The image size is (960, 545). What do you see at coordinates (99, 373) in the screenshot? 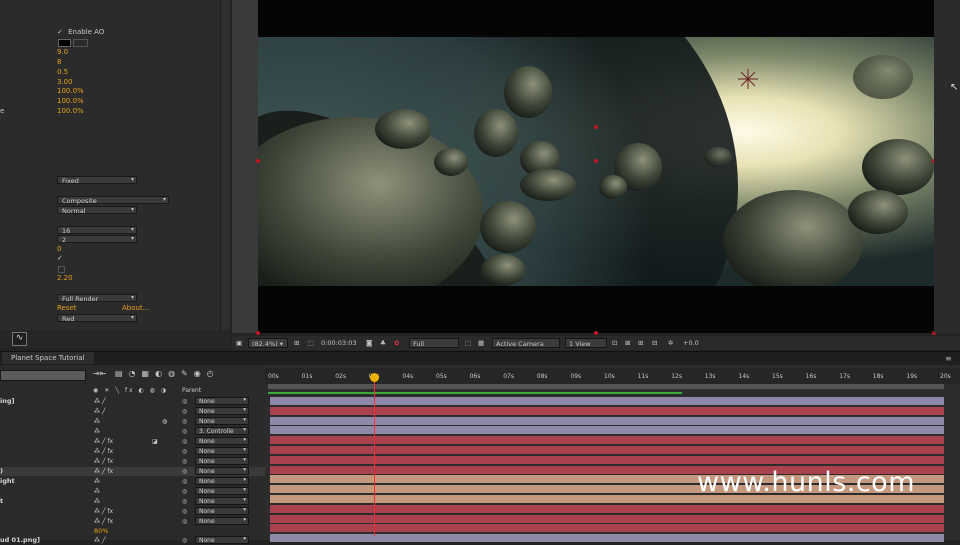
I see `comp-mini-flowchart-icon: ⇥⇤` at bounding box center [99, 373].